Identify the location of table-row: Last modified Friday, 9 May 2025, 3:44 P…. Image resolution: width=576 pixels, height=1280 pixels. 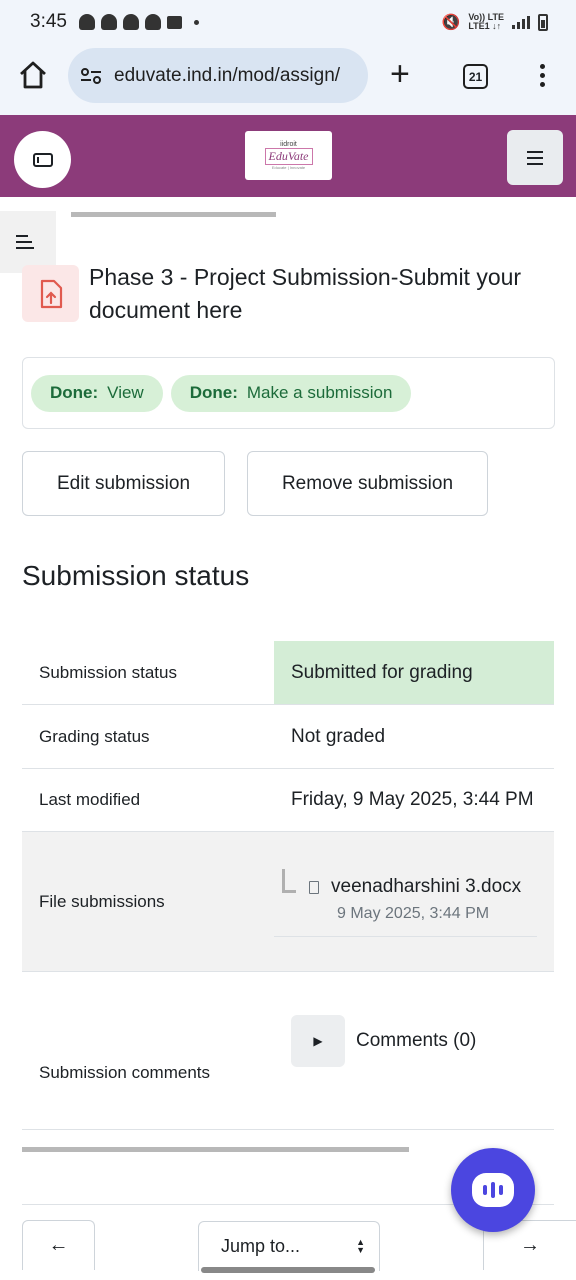
(288, 800).